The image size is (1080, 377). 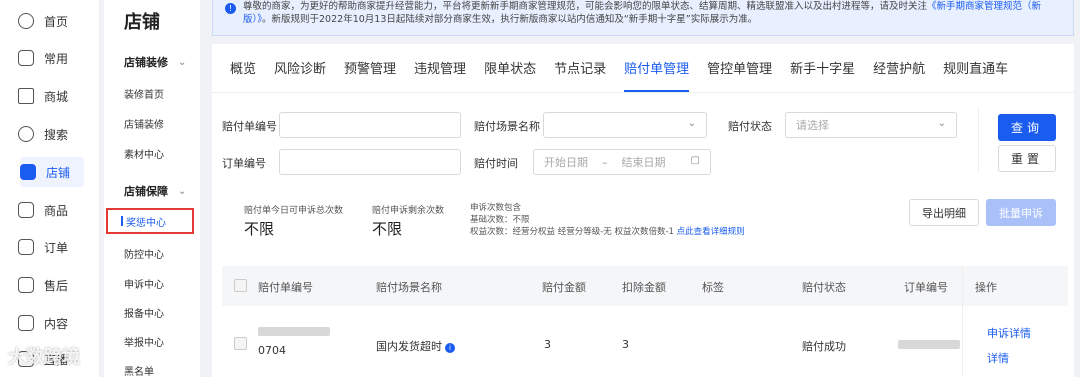 What do you see at coordinates (144, 123) in the screenshot?
I see `sub-item-shop-decoration: 店铺装修` at bounding box center [144, 123].